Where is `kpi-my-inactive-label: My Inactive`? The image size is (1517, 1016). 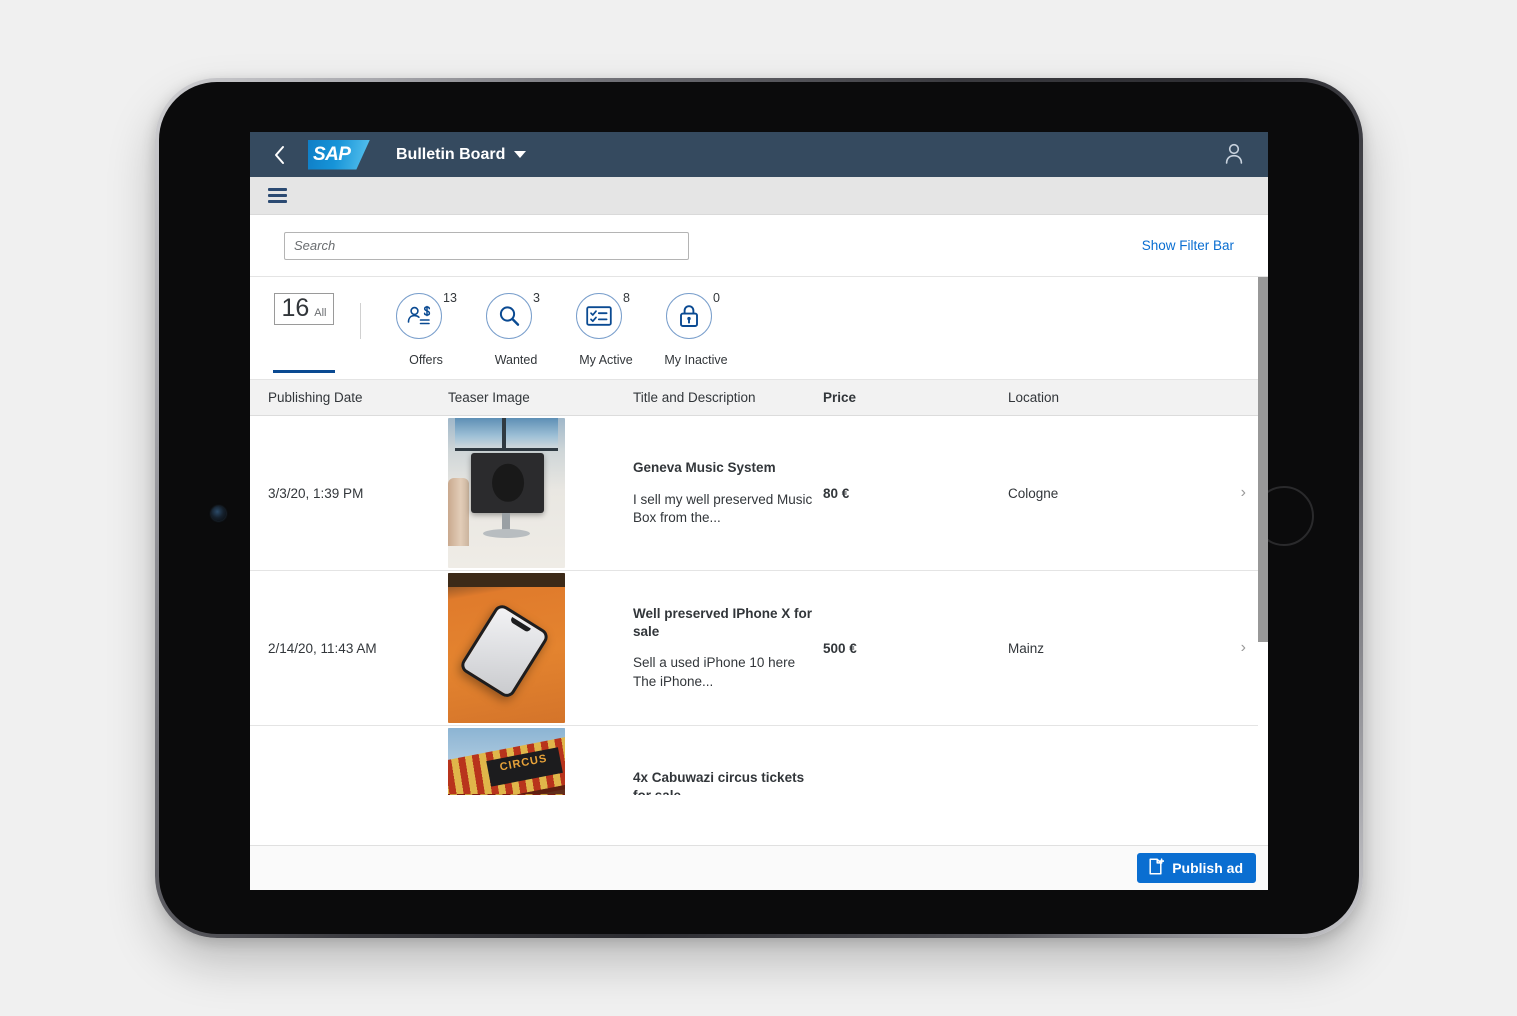 kpi-my-inactive-label: My Inactive is located at coordinates (696, 360).